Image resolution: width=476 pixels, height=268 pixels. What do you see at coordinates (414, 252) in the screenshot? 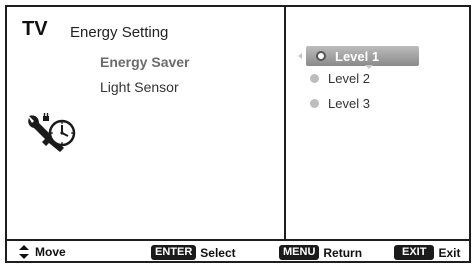
I see `exit-key-badge: EXIT` at bounding box center [414, 252].